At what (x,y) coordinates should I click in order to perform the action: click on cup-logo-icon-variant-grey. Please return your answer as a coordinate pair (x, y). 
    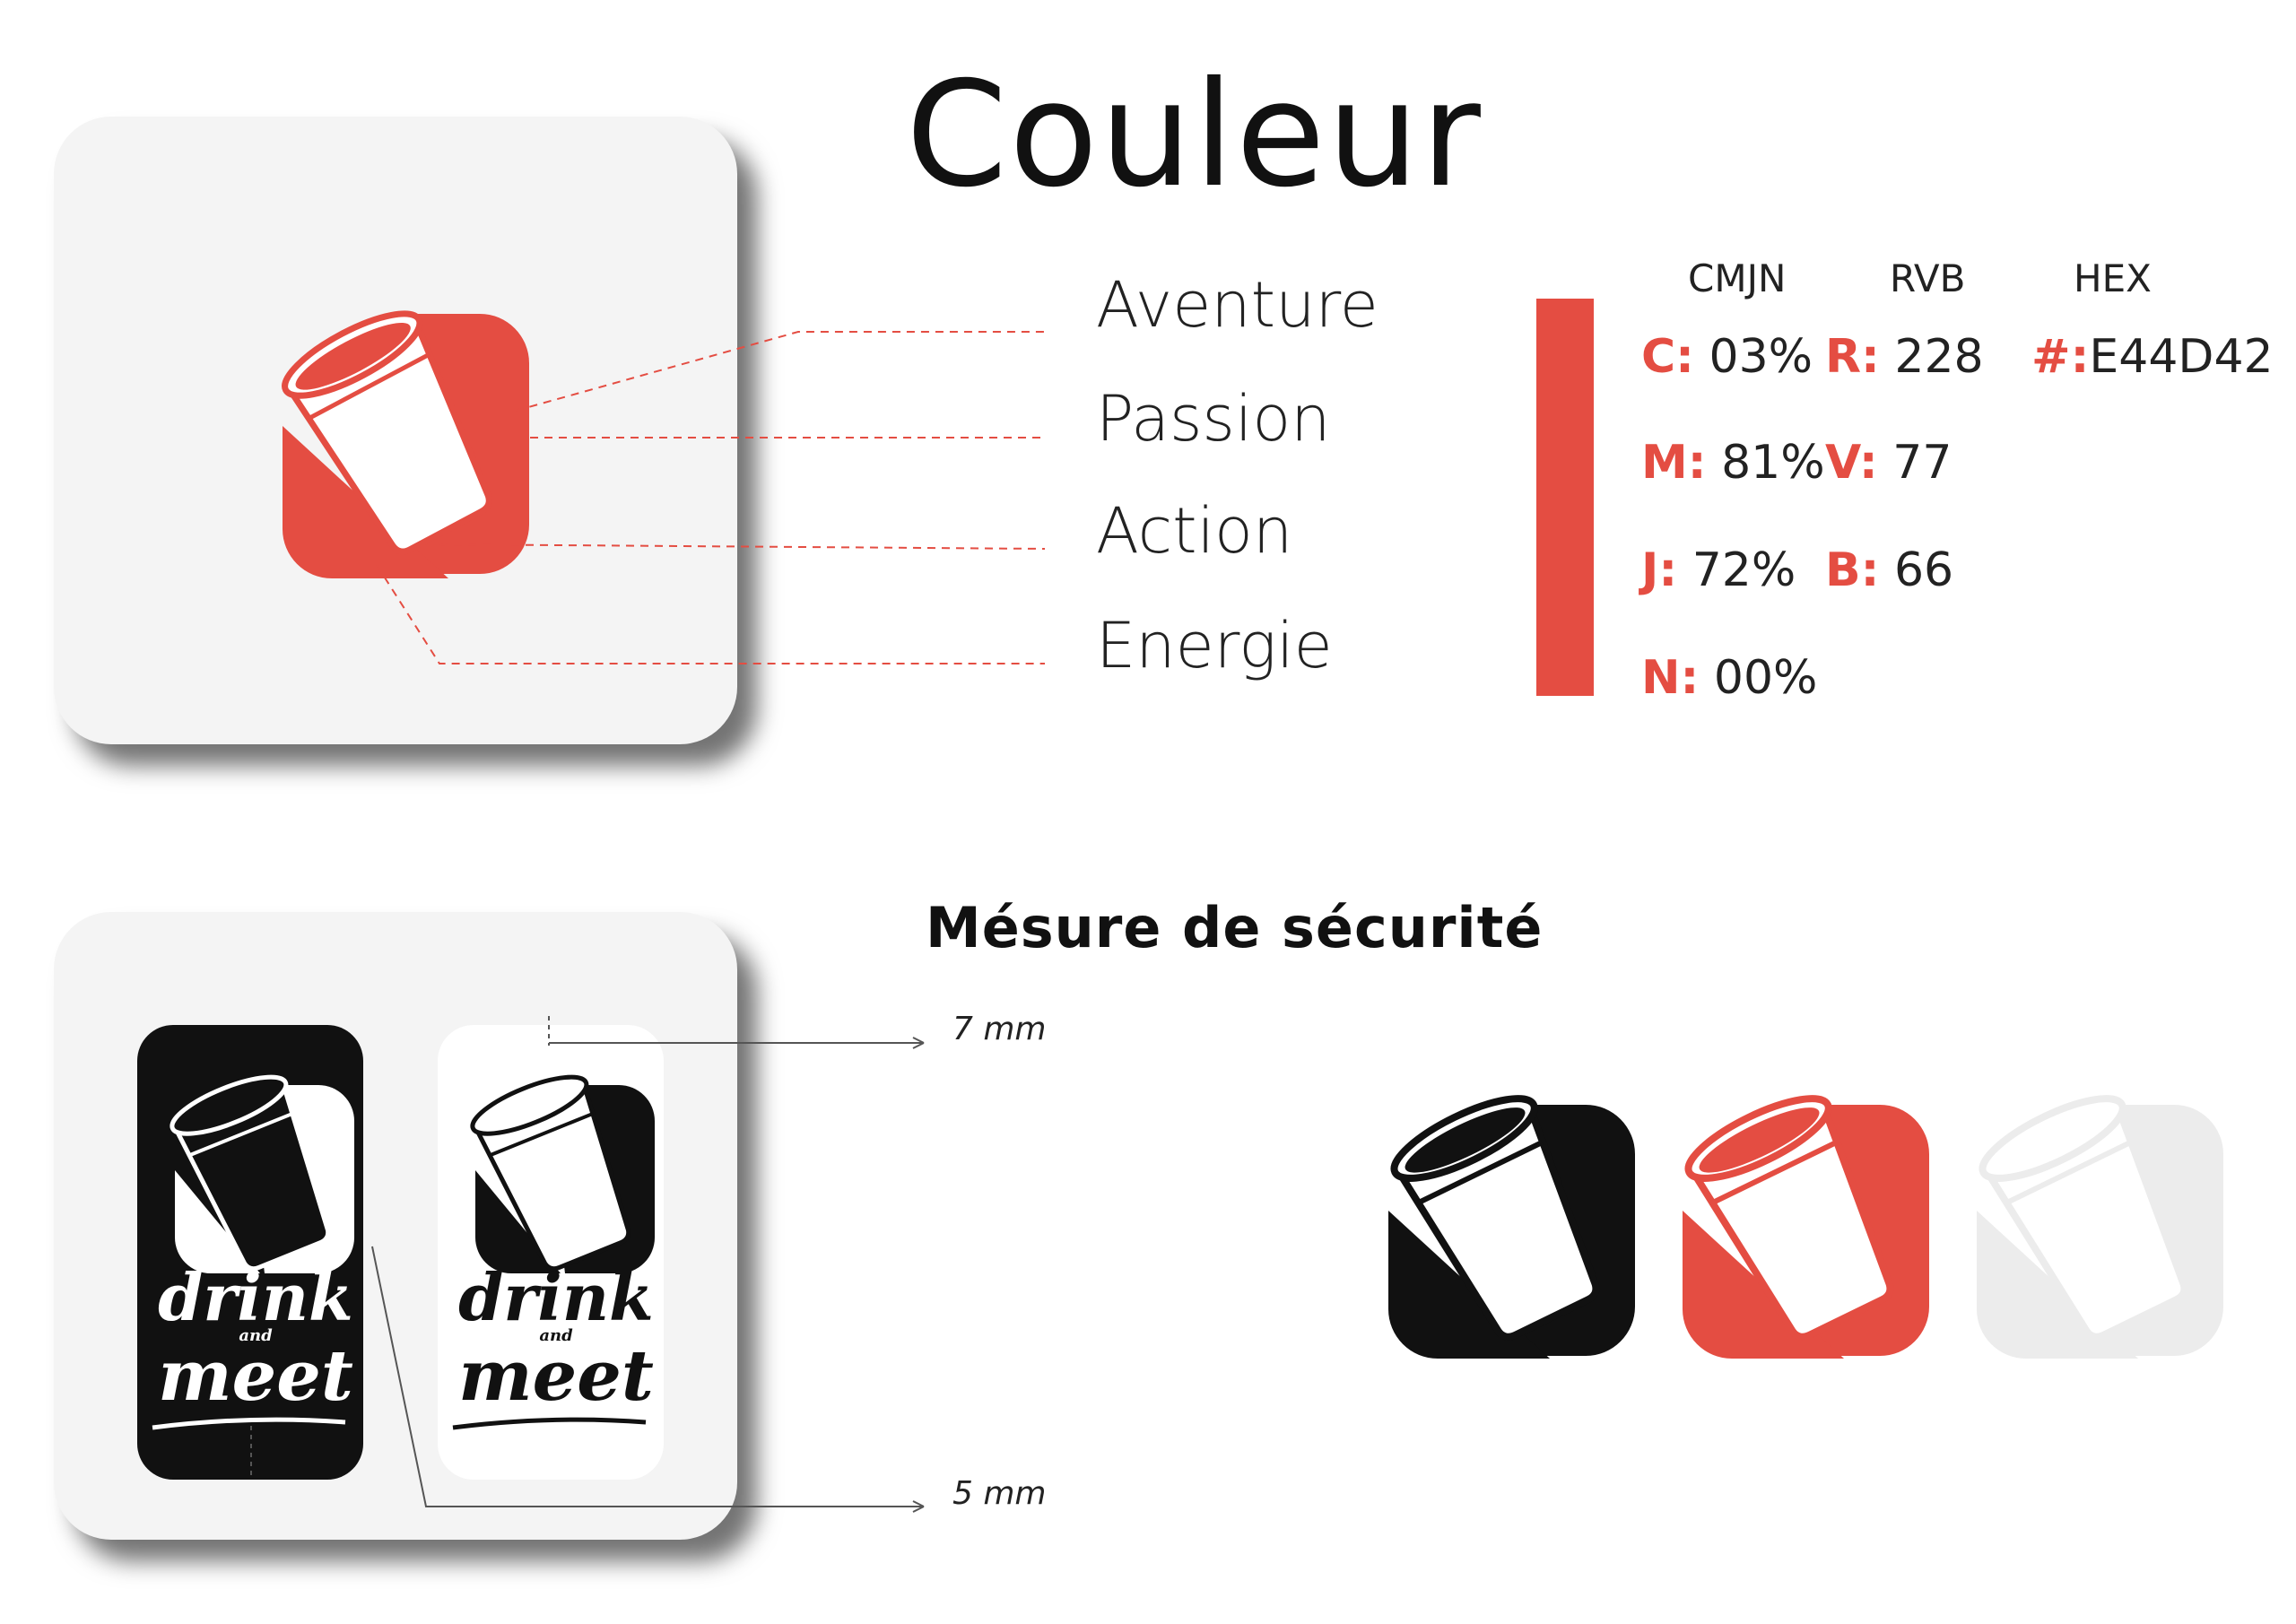
    Looking at the image, I should click on (2100, 1227).